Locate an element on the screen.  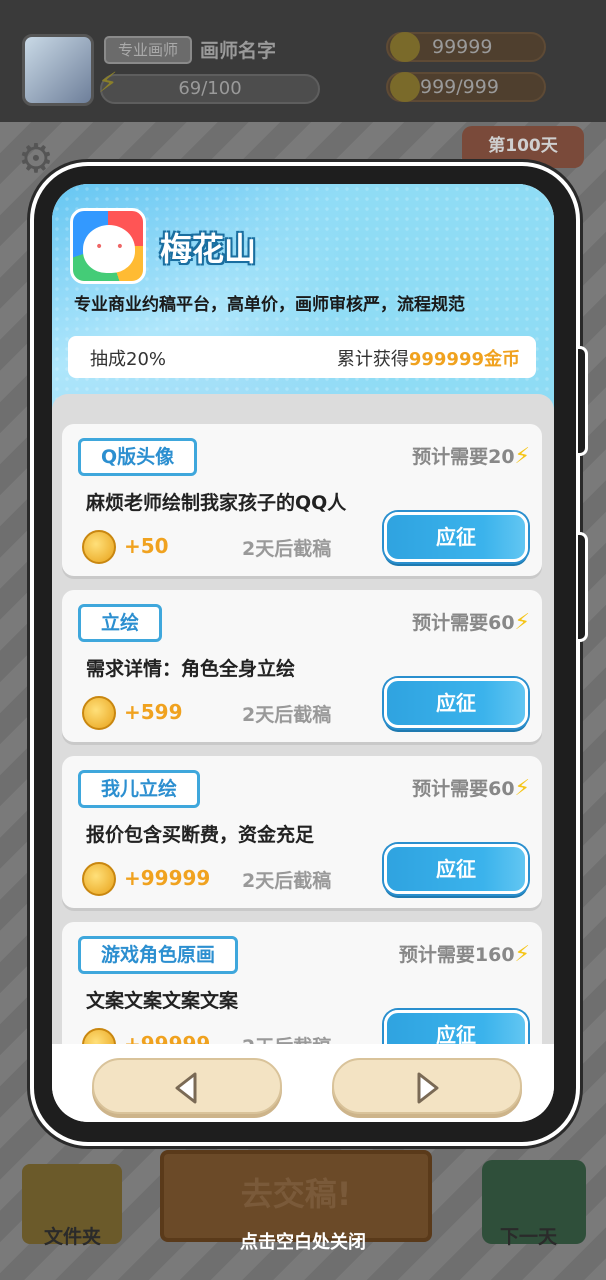
platform-logo-icon is located at coordinates (108, 246).